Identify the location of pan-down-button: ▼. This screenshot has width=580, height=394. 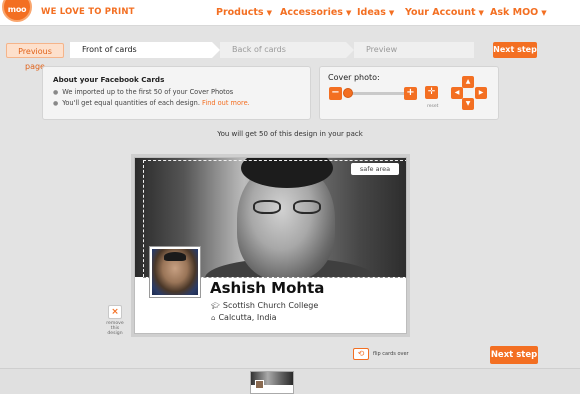
(468, 104).